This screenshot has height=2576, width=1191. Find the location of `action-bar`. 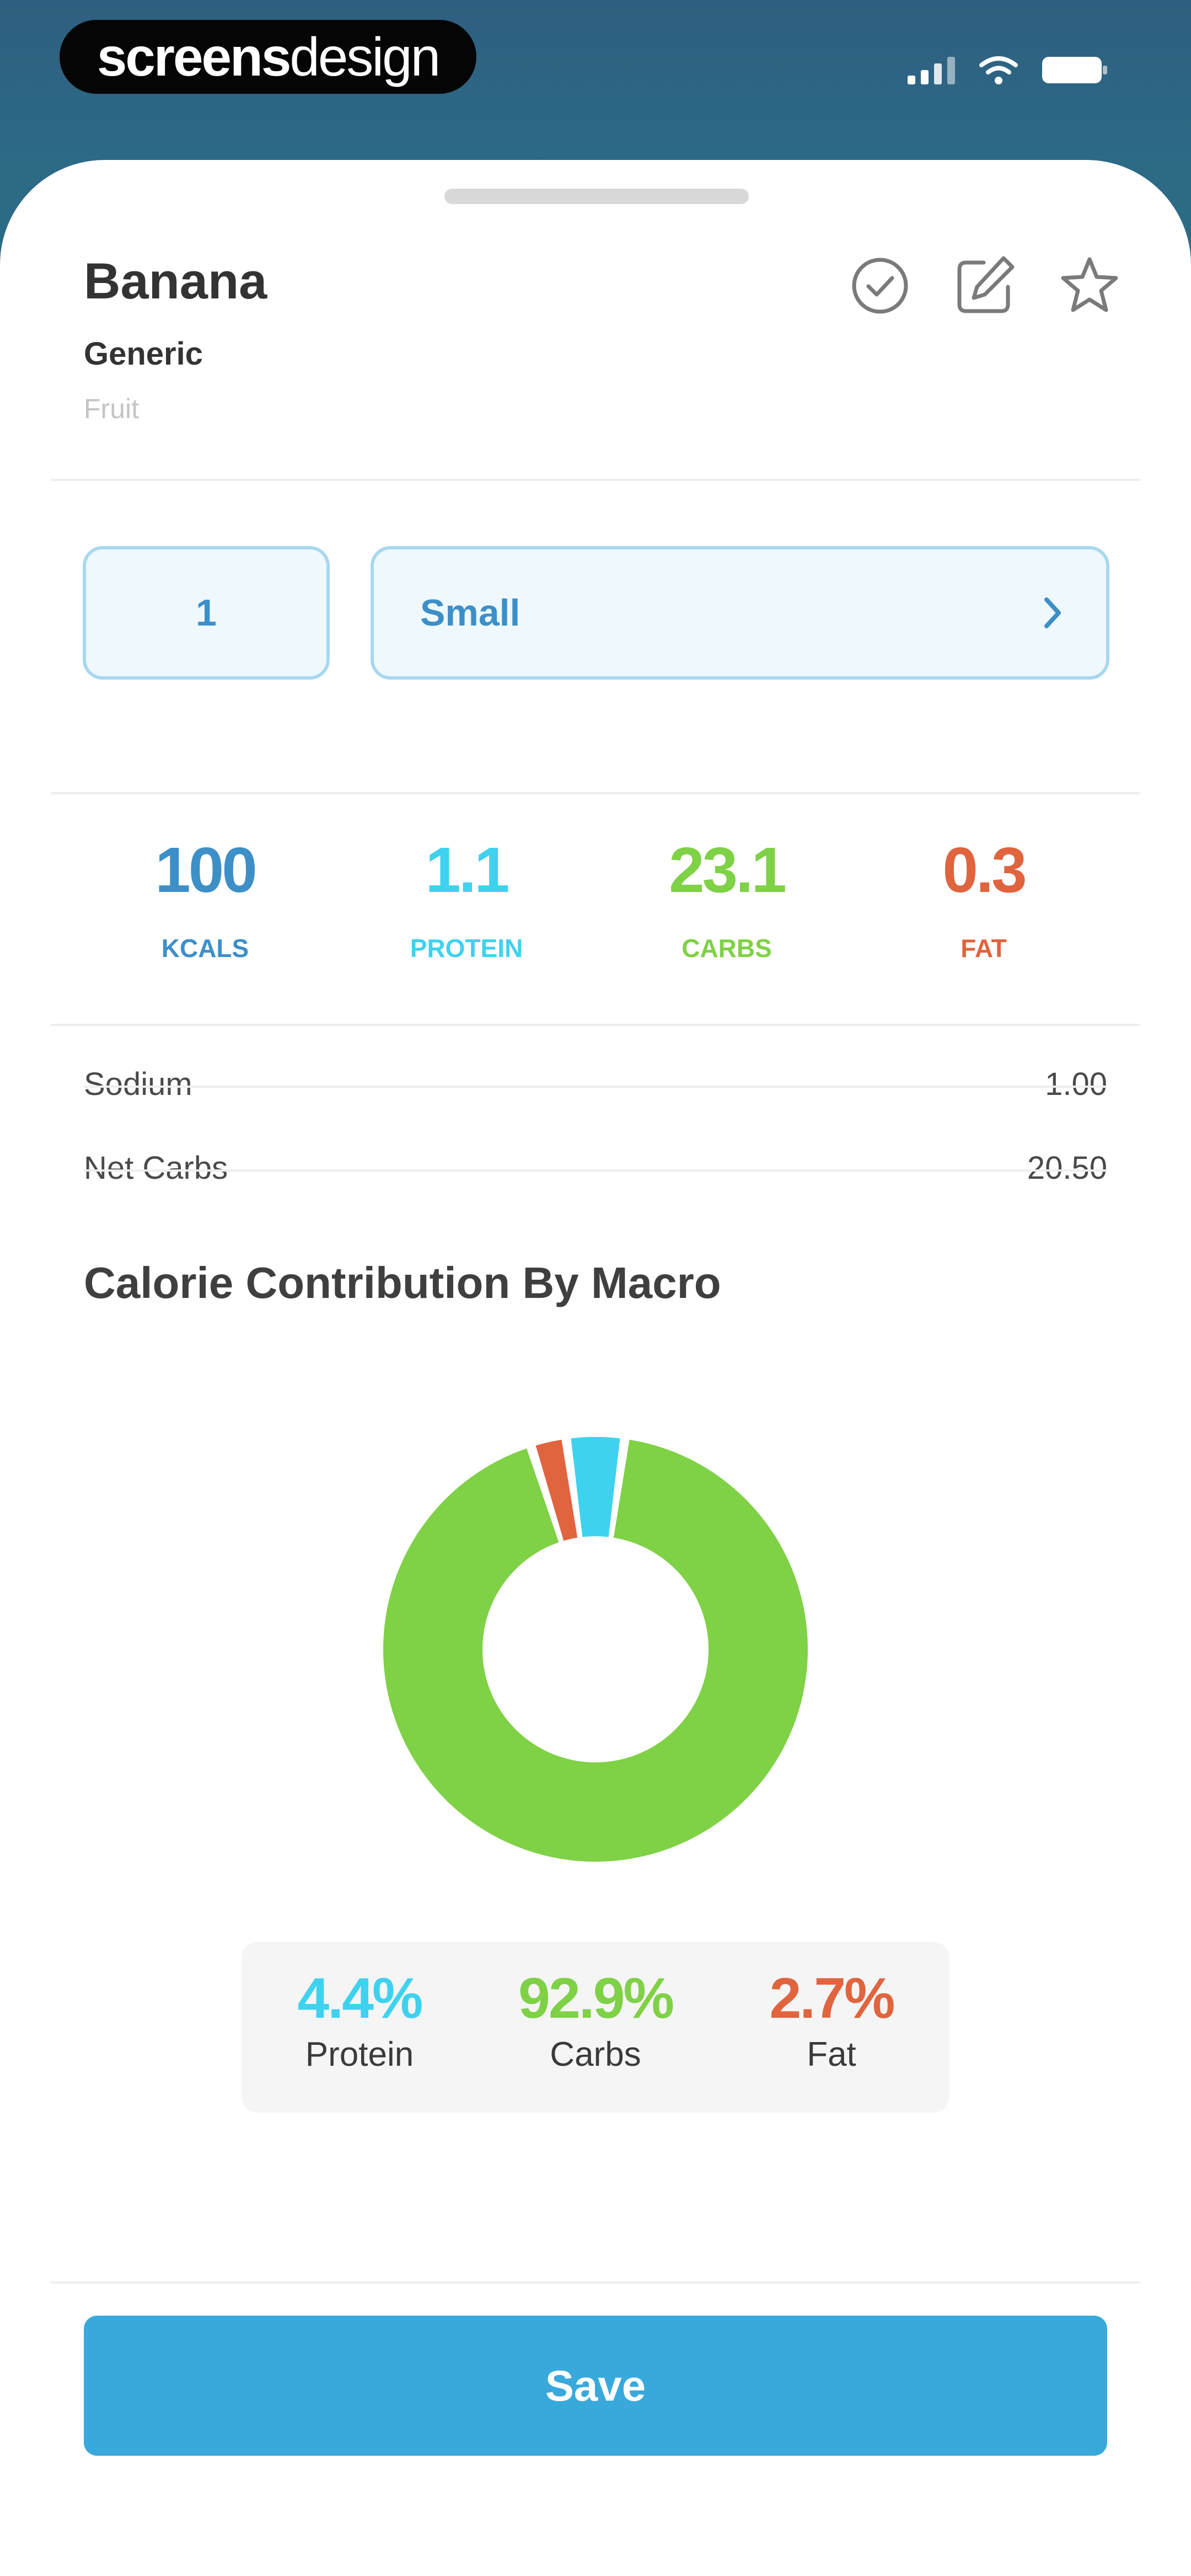

action-bar is located at coordinates (985, 286).